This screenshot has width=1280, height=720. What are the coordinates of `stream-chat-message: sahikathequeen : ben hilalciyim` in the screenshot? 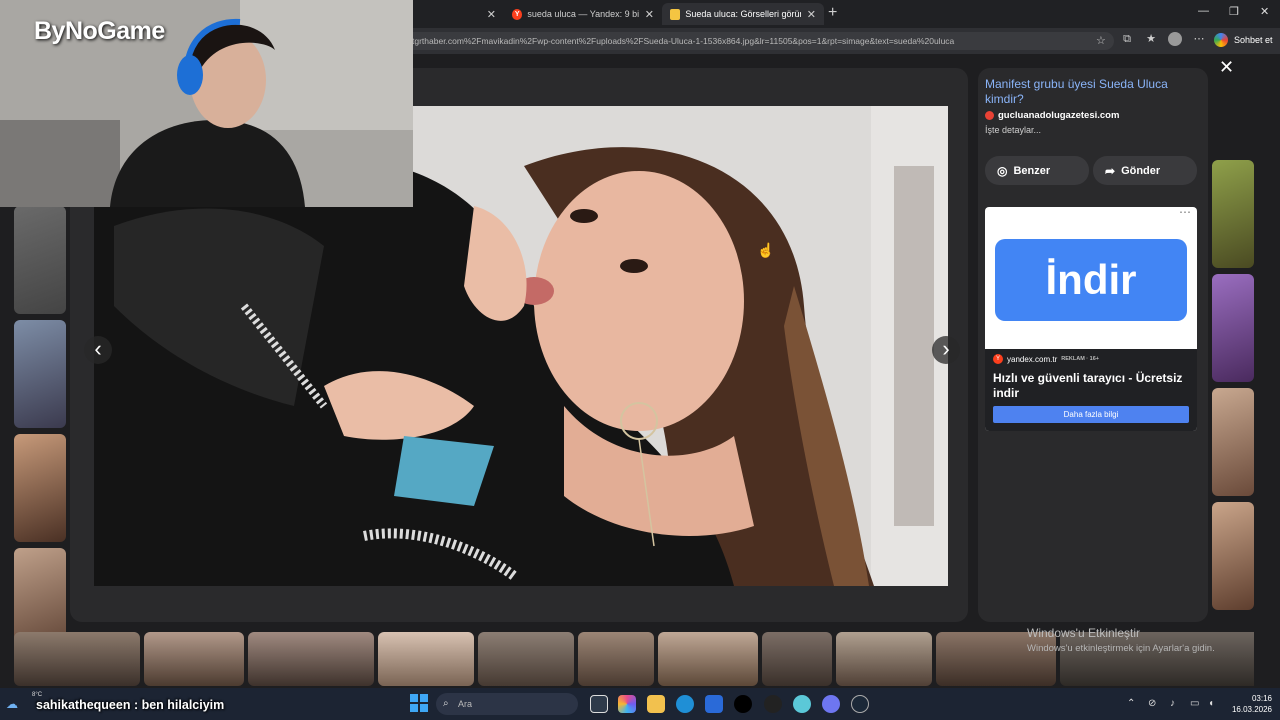 It's located at (130, 705).